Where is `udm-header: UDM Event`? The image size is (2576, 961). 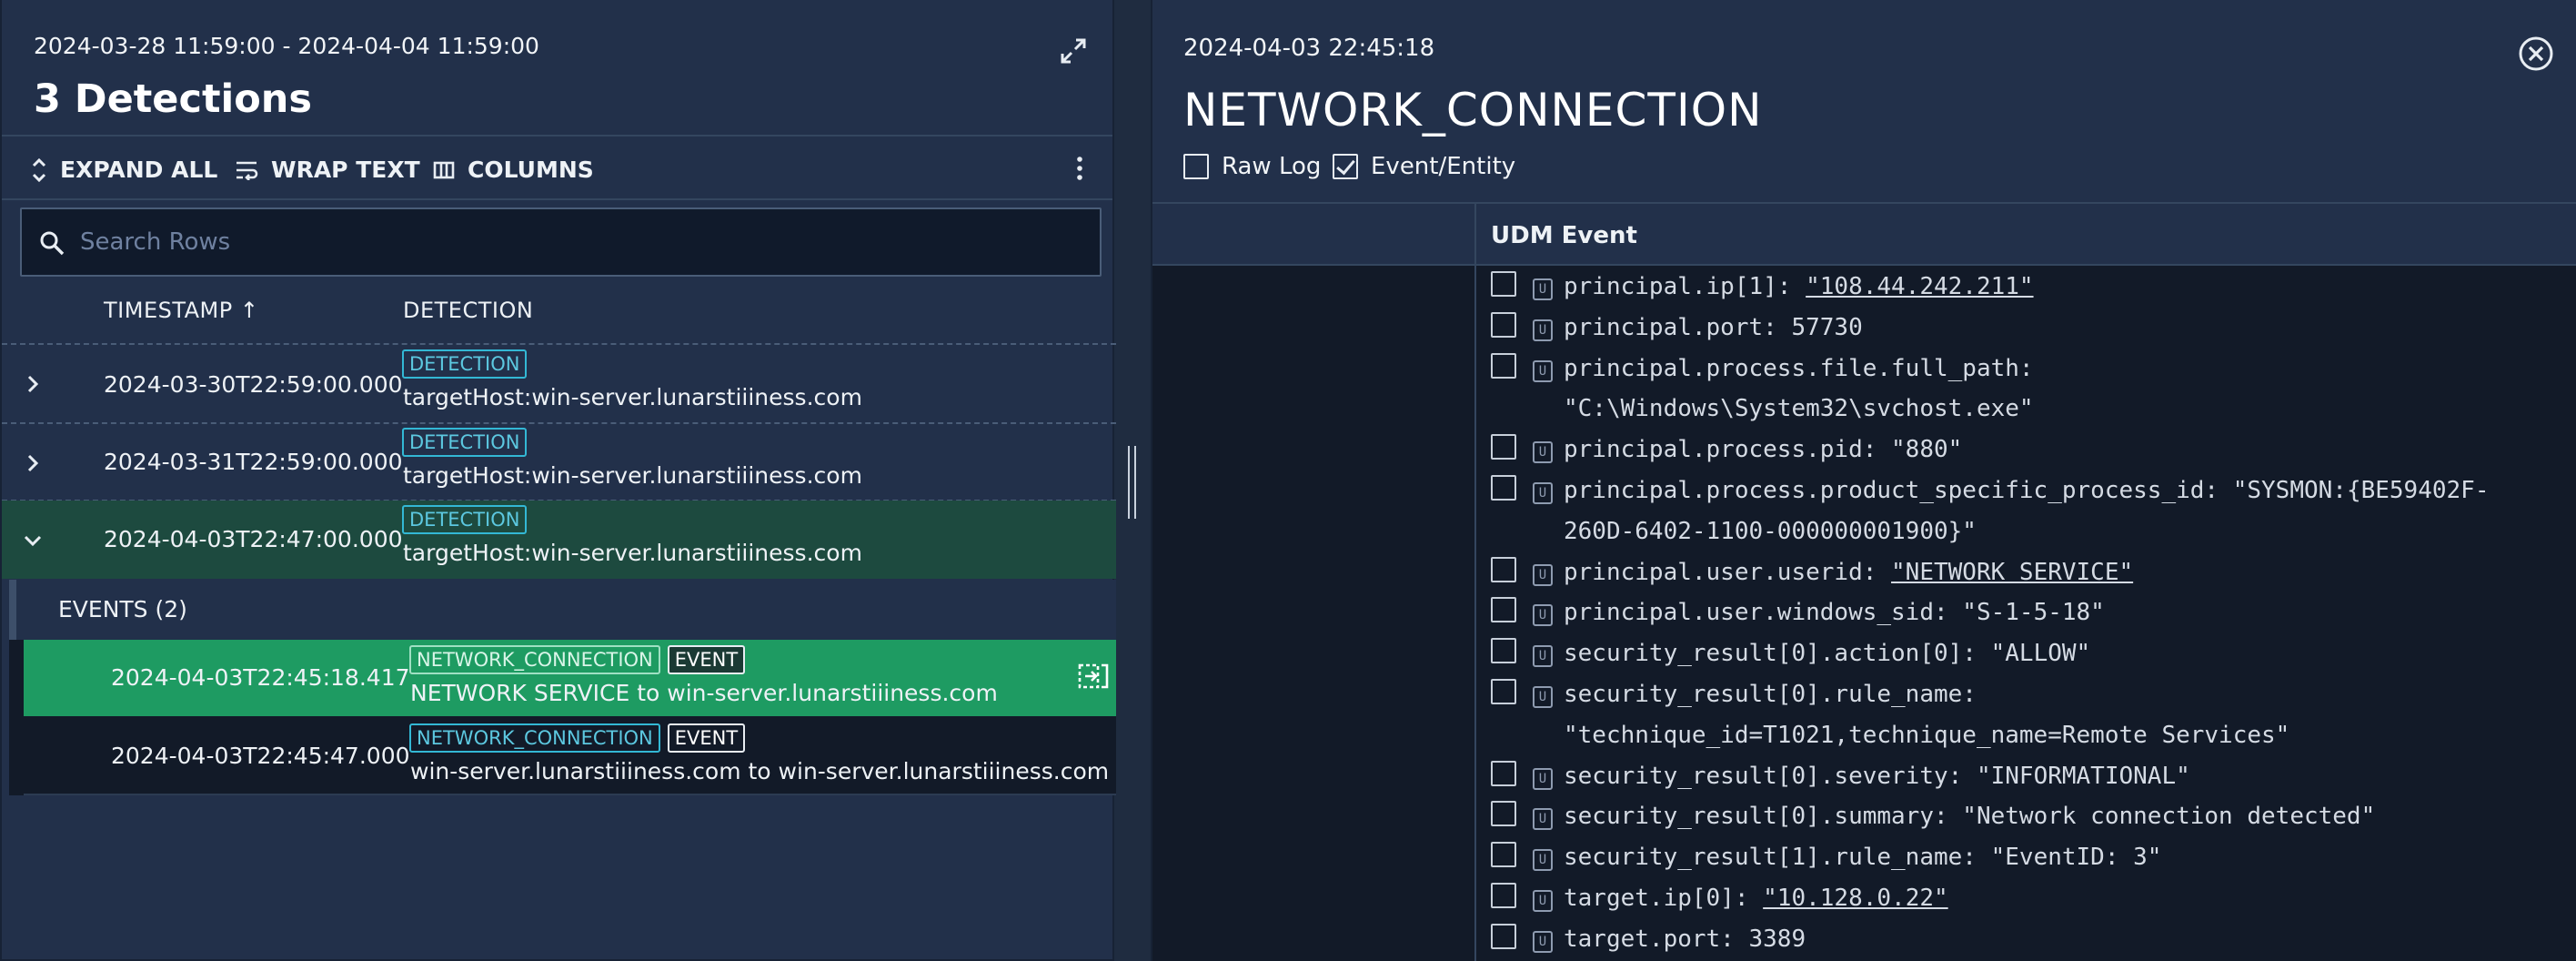 udm-header: UDM Event is located at coordinates (1864, 234).